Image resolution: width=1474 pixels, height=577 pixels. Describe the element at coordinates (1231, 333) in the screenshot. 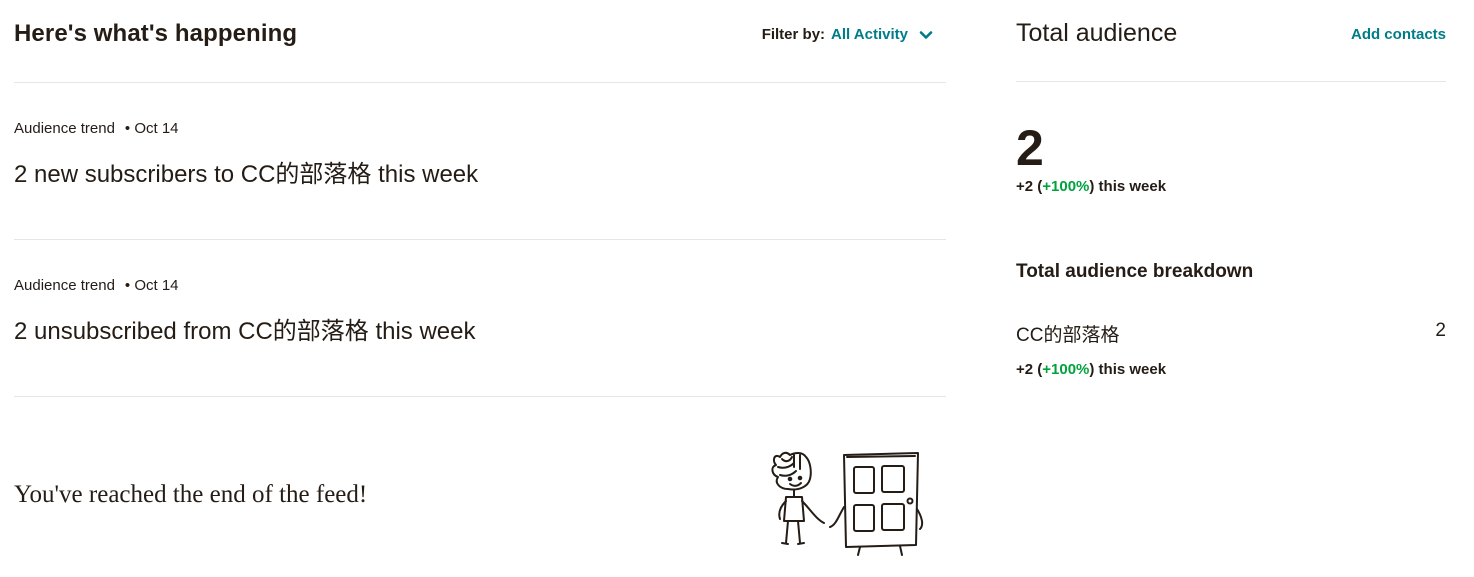

I see `breakdown-row: CC的部落格 2` at that location.